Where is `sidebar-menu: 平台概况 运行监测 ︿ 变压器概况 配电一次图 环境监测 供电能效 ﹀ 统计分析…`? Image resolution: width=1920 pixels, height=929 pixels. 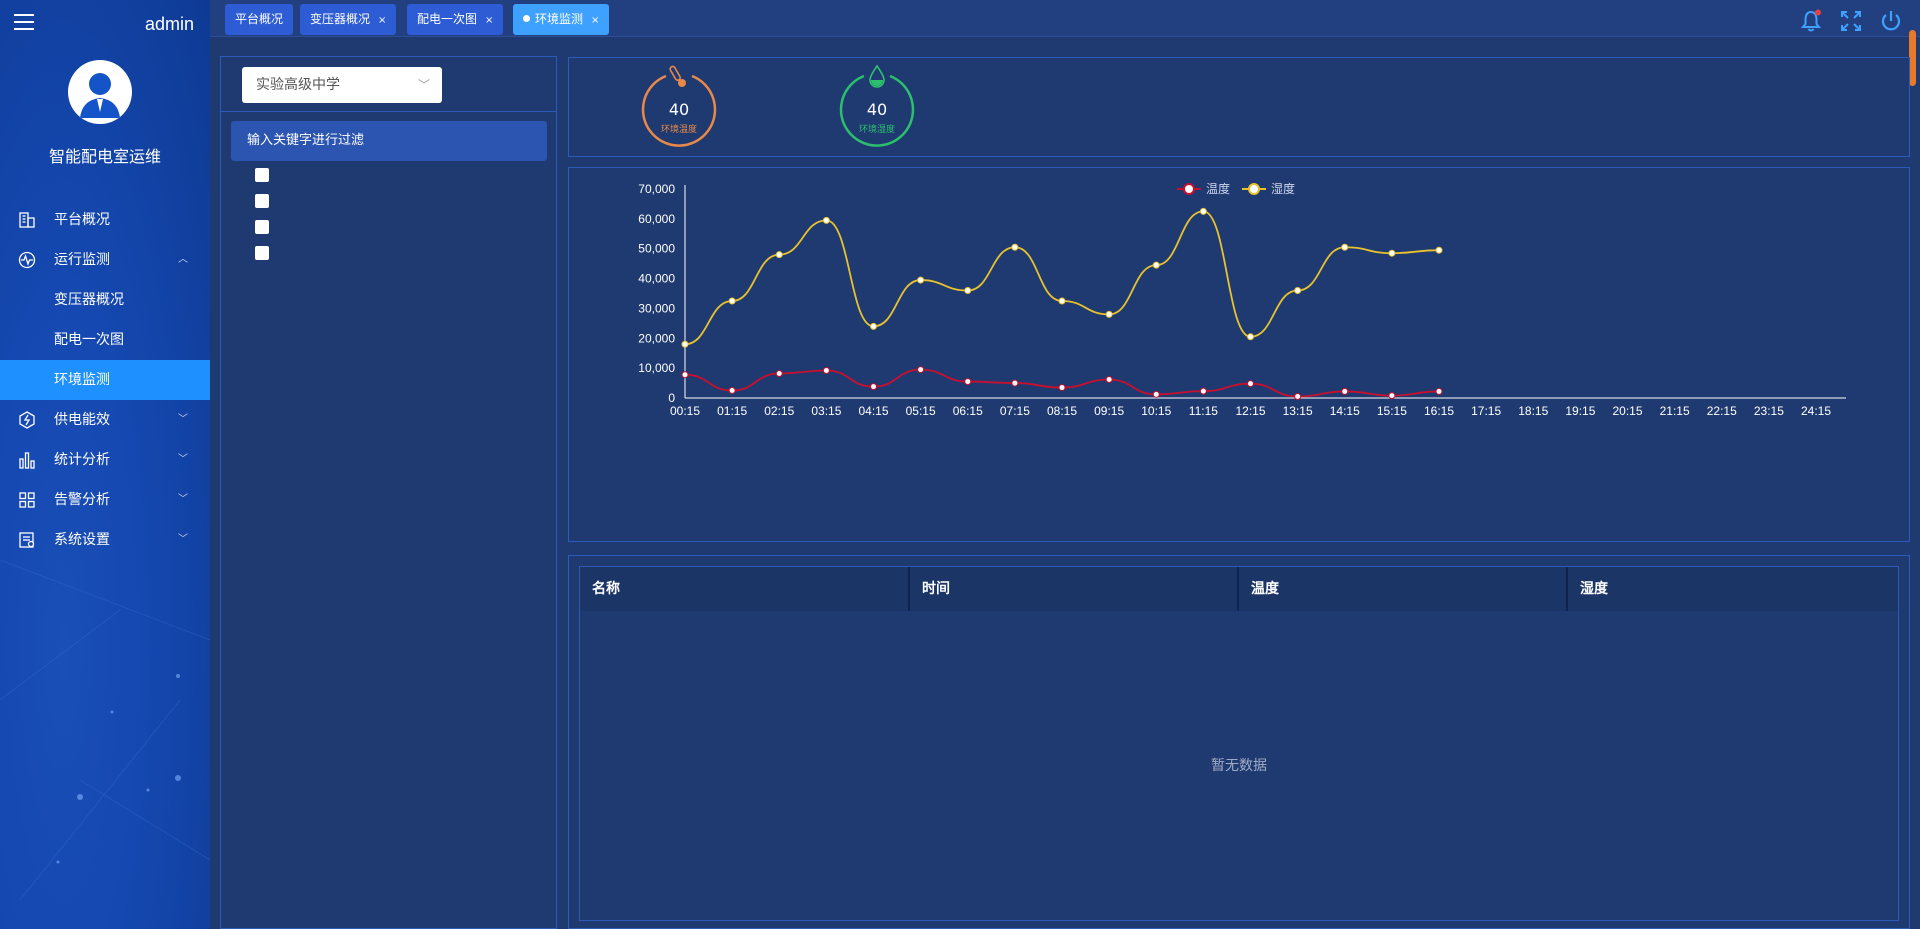
sidebar-menu: 平台概况 运行监测 ︿ 变压器概况 配电一次图 环境监测 供电能效 ﹀ 统计分析… is located at coordinates (105, 380).